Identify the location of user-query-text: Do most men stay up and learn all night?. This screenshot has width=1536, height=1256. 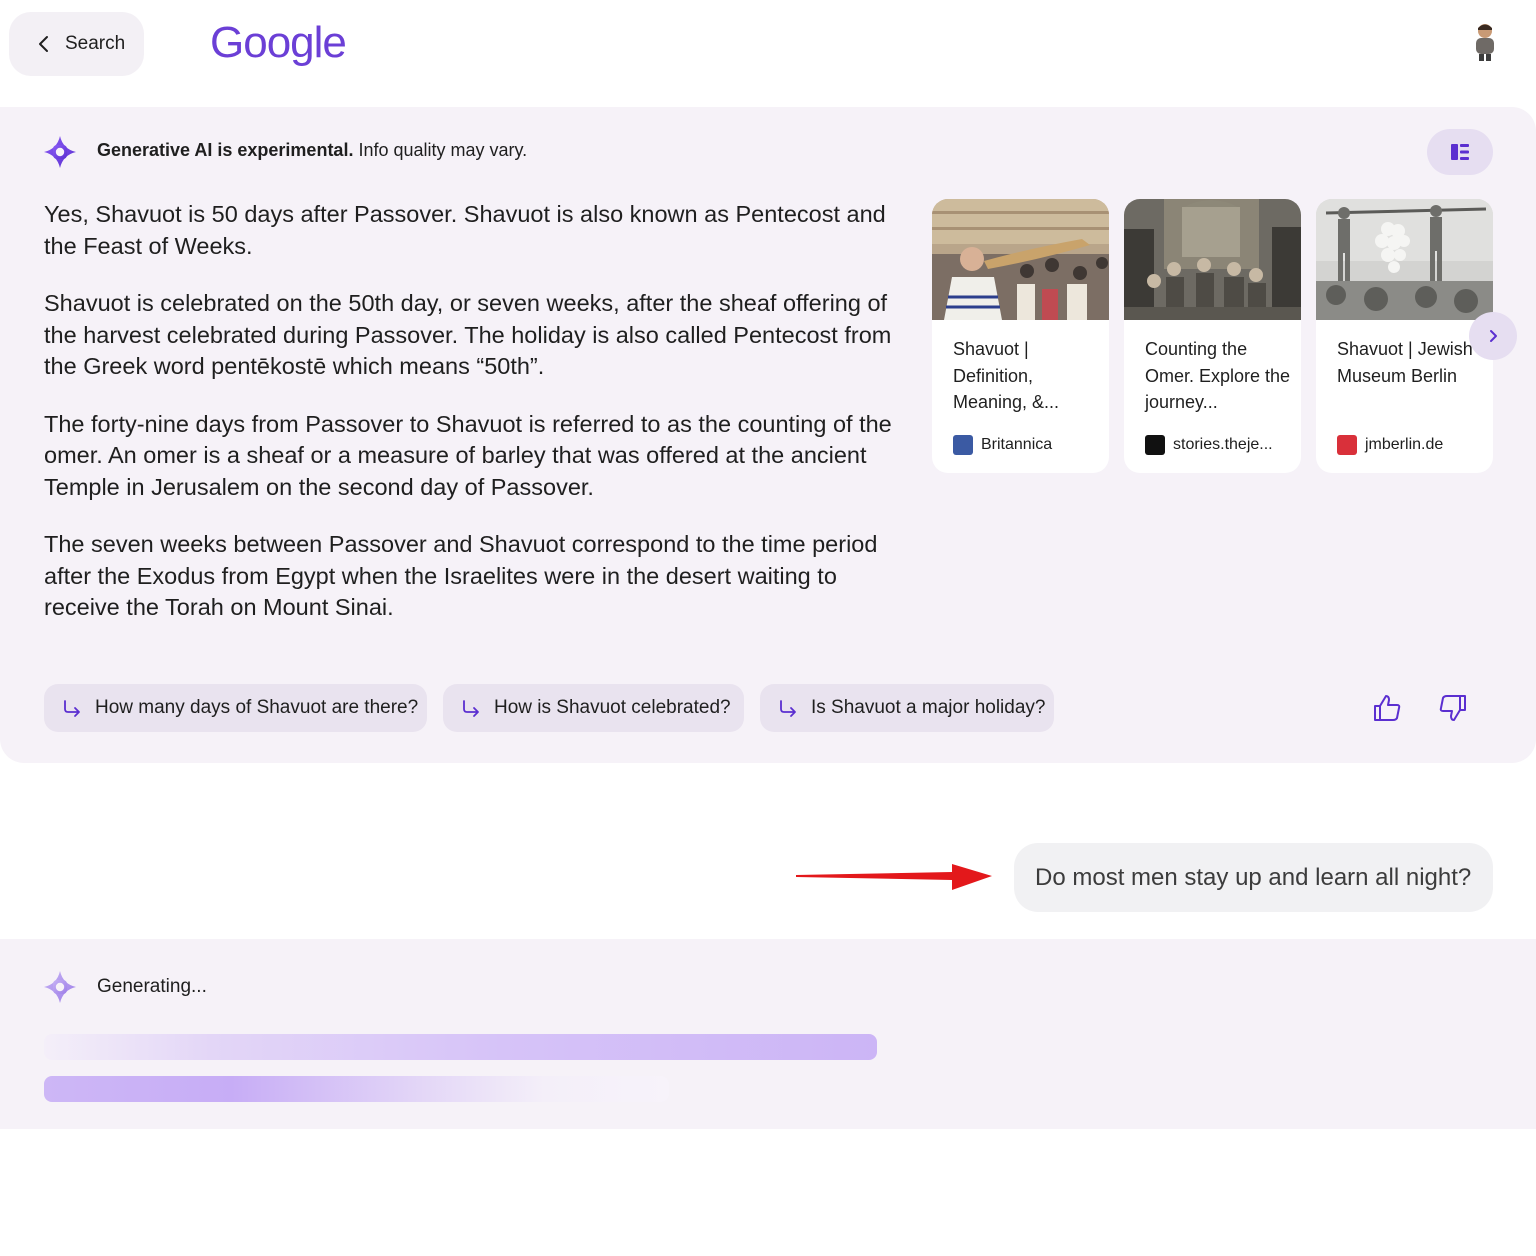
(1253, 877).